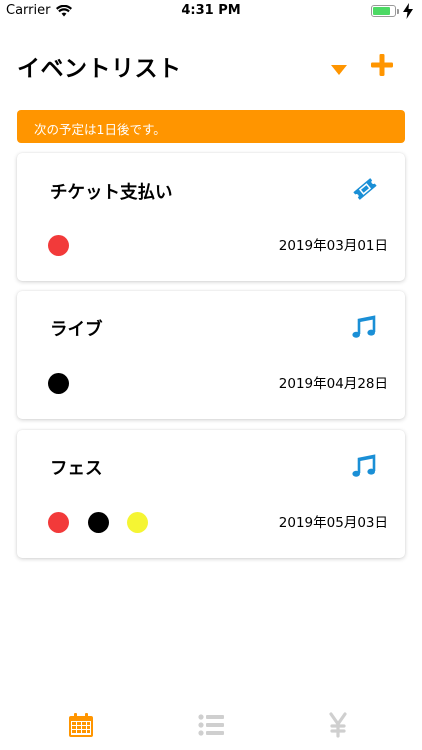 This screenshot has width=422, height=750. Describe the element at coordinates (333, 523) in the screenshot. I see `event-date: 2019年05月03日` at that location.